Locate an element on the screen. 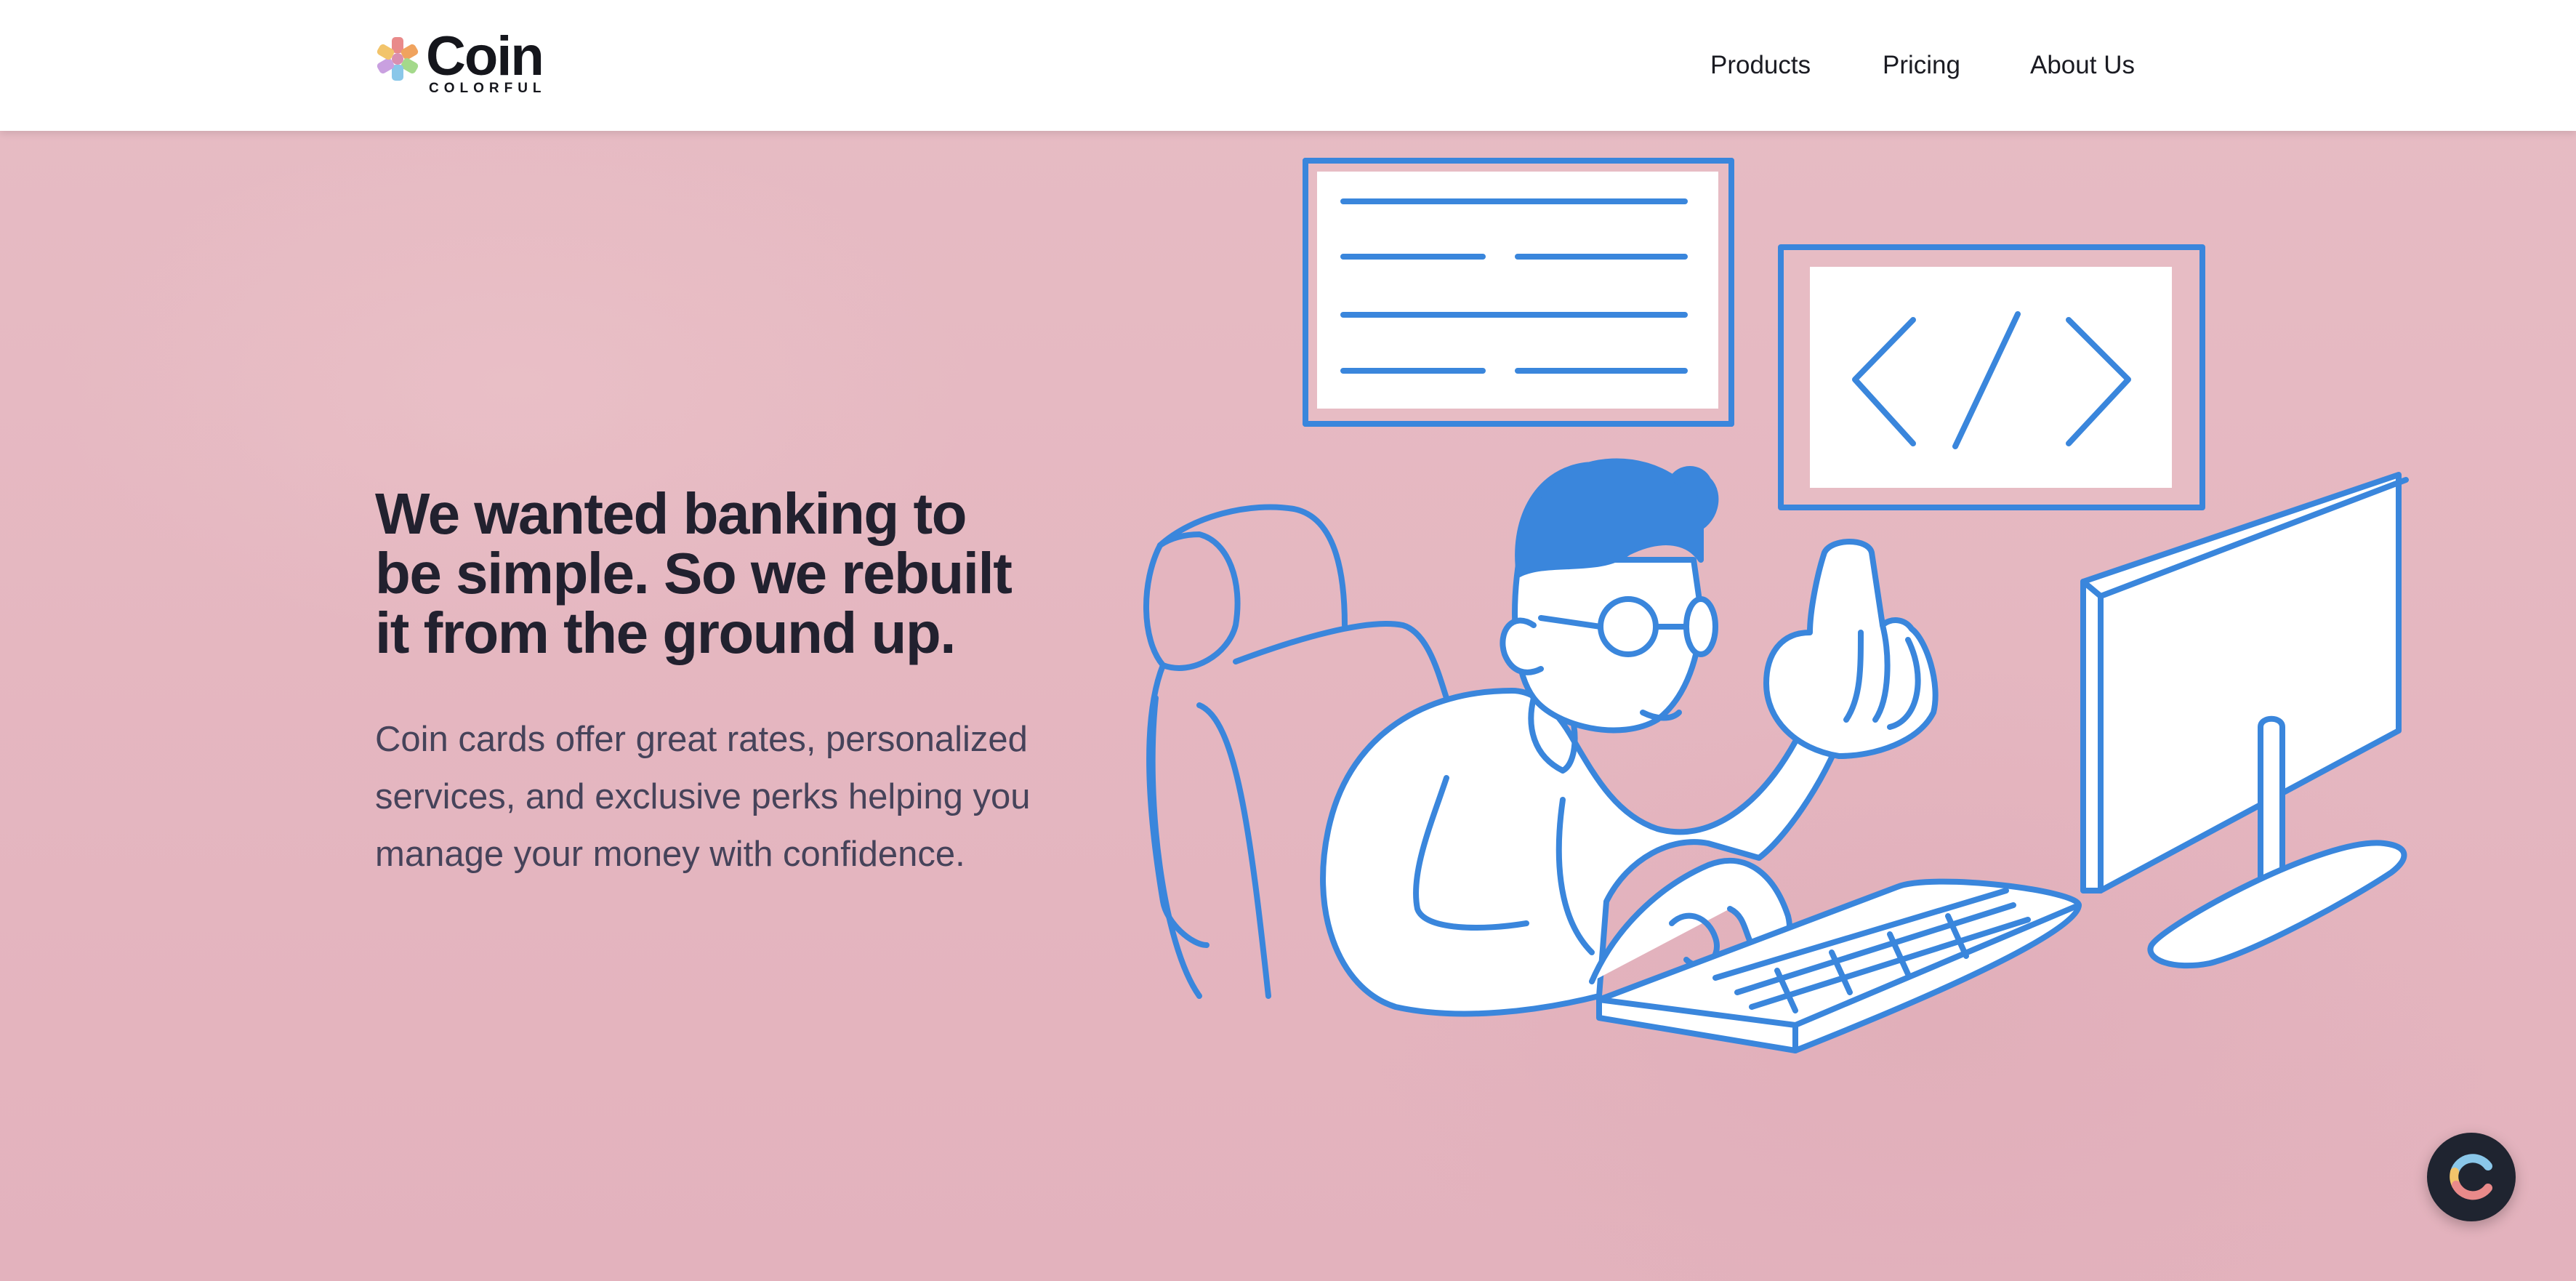 The width and height of the screenshot is (2576, 1281). wall-document-frame is located at coordinates (1518, 292).